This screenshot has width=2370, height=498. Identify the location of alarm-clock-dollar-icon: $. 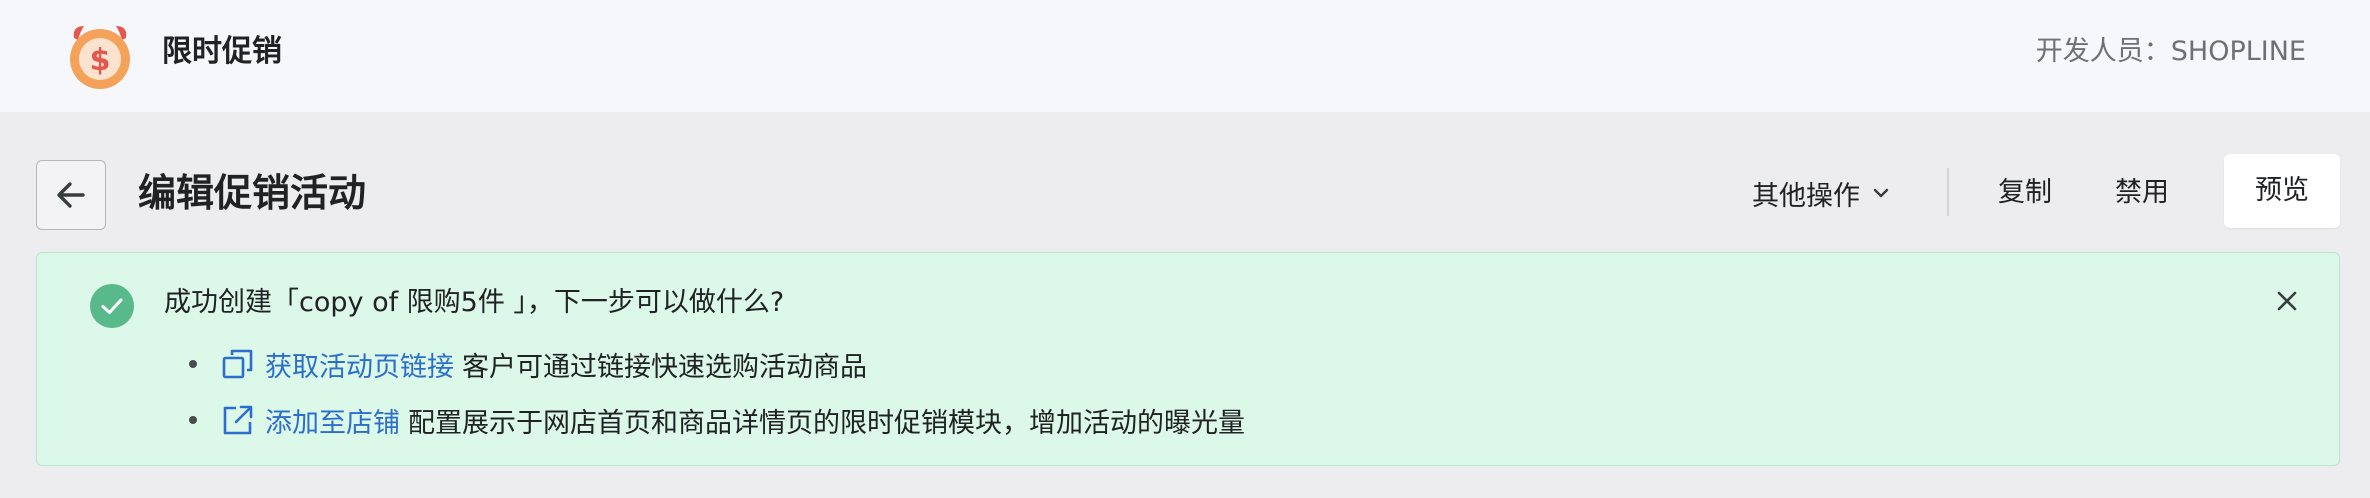
(100, 57).